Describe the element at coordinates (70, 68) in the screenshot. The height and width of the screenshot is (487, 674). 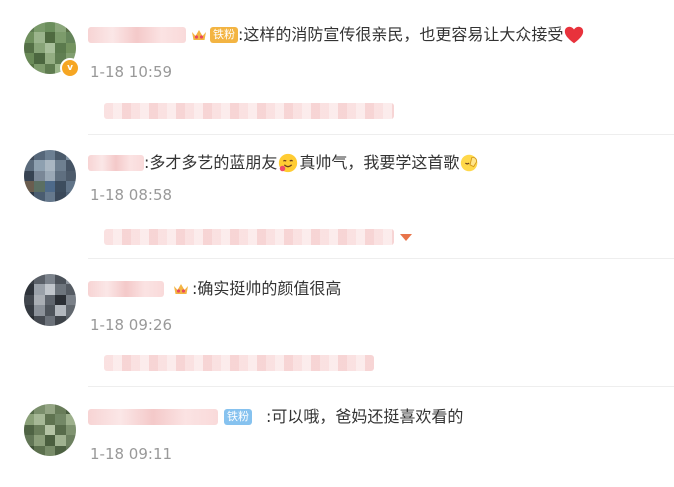
I see `verified-v-icon: v` at that location.